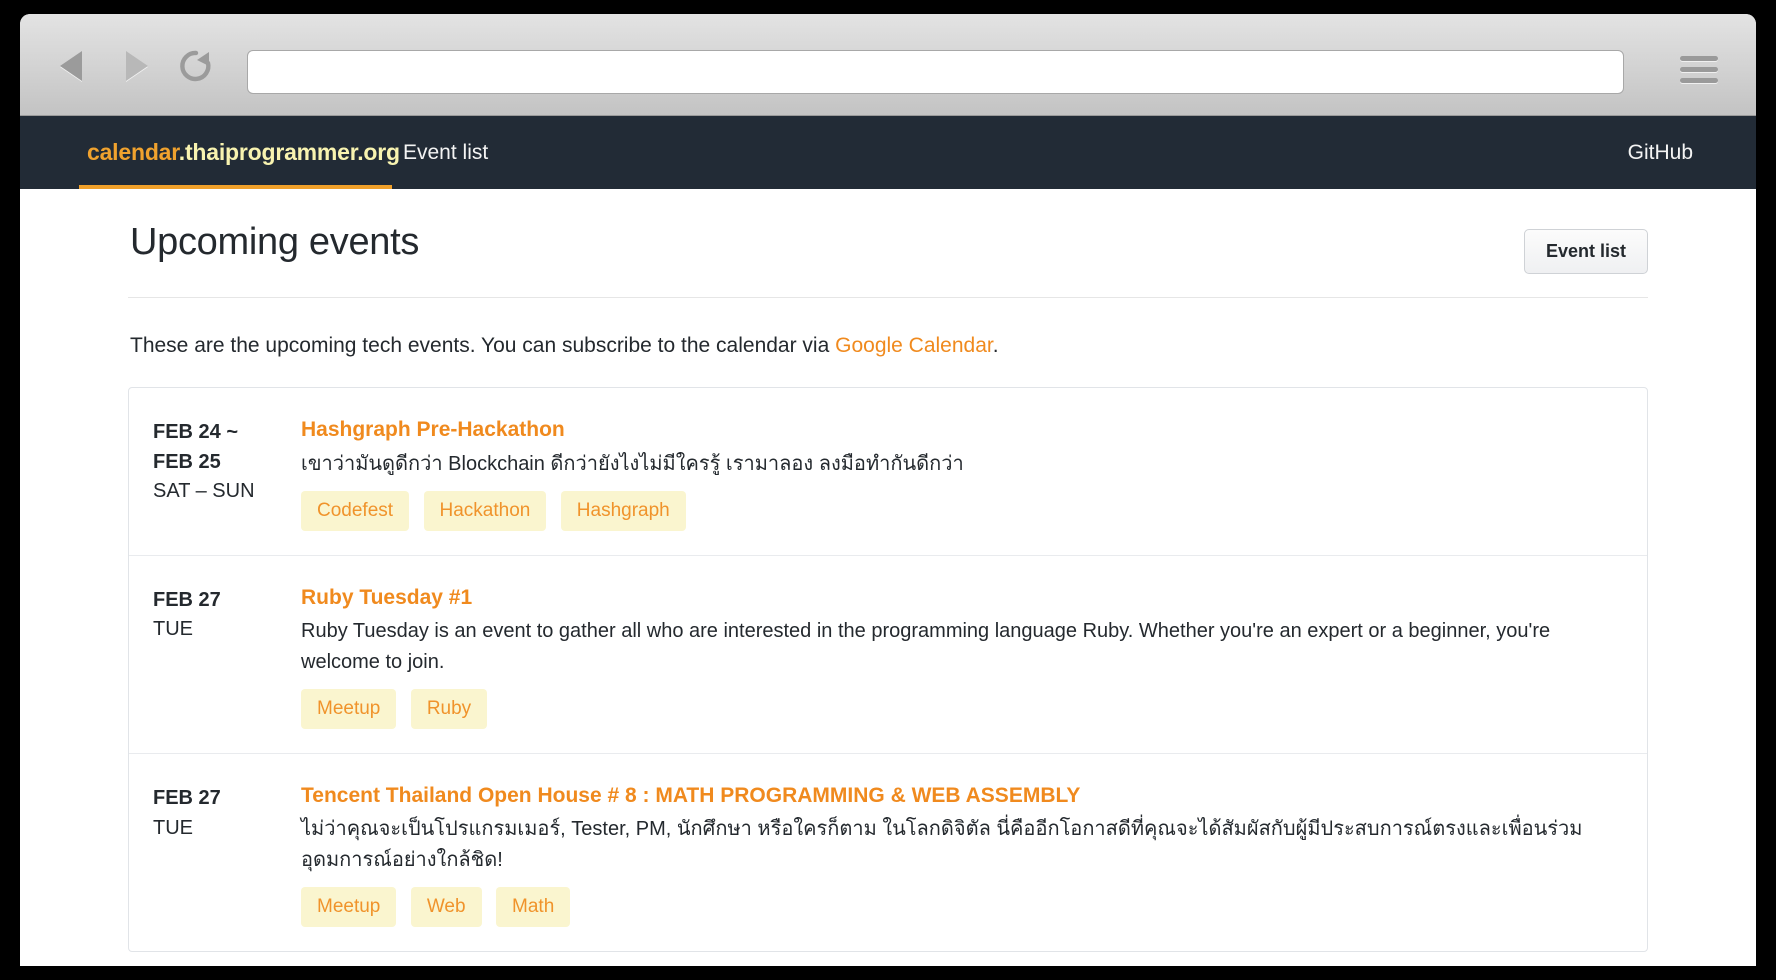 This screenshot has height=980, width=1776. Describe the element at coordinates (196, 66) in the screenshot. I see `reload-icon` at that location.